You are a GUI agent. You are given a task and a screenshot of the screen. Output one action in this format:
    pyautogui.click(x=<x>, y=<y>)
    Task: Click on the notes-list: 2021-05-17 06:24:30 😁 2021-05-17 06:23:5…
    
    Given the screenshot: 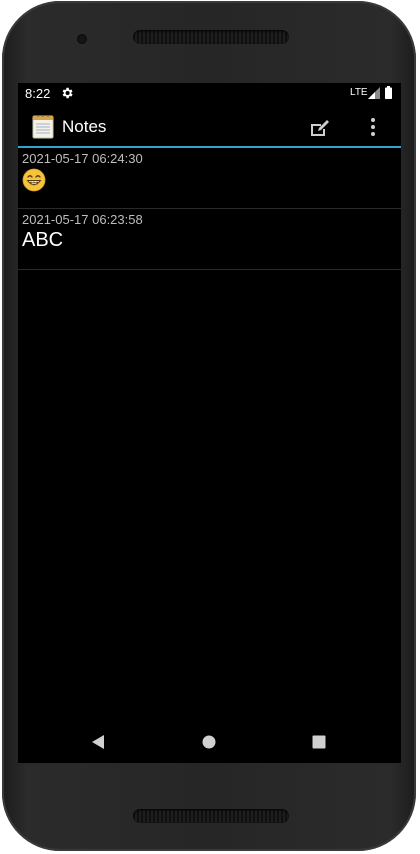 What is the action you would take?
    pyautogui.click(x=209, y=209)
    